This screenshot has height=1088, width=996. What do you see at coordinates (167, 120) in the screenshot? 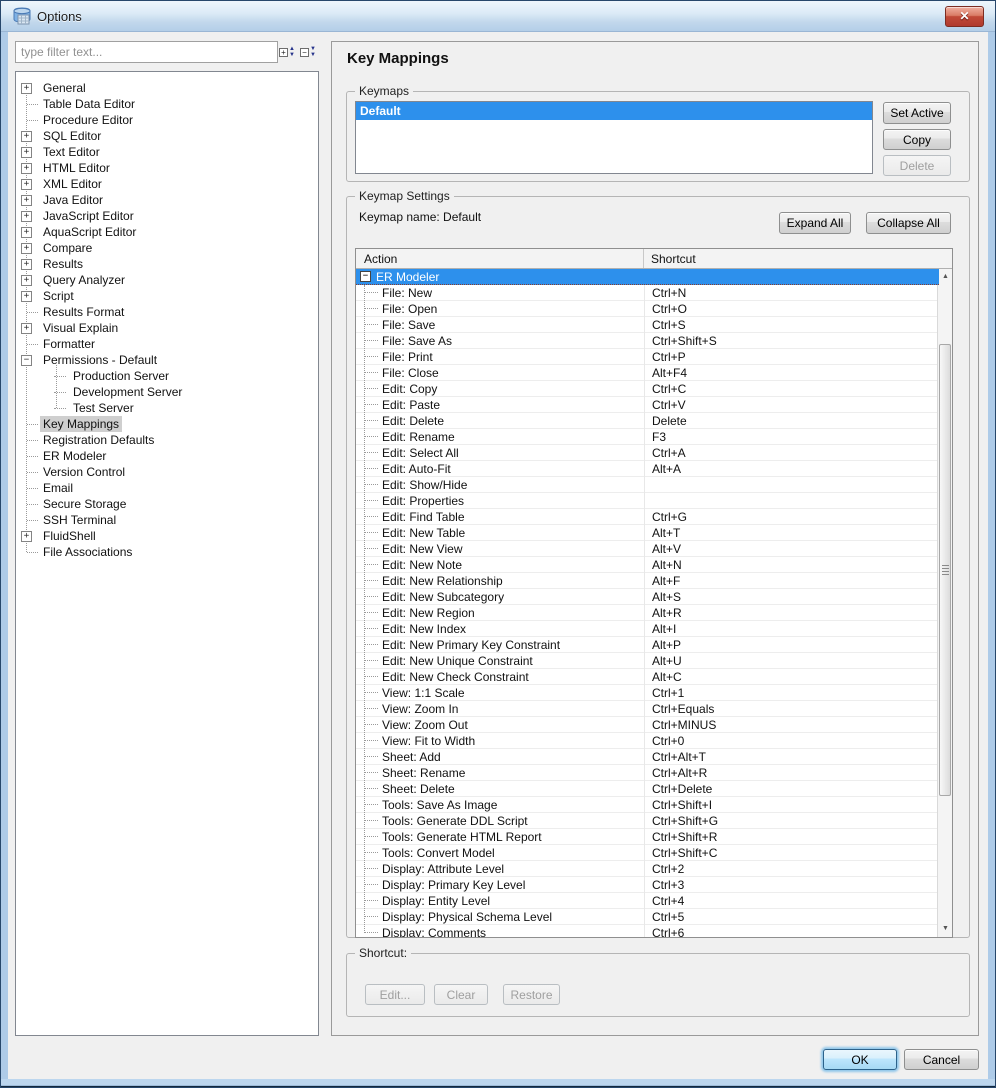
I see `tree-item-procedure-editor: Procedure Editor` at bounding box center [167, 120].